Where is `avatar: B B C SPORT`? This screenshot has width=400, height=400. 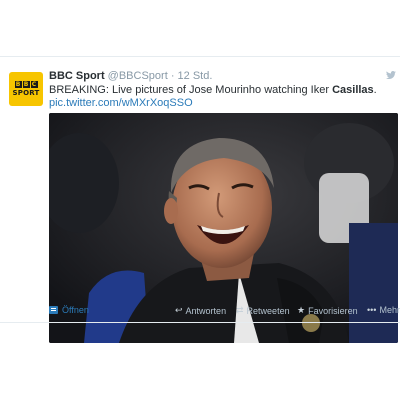
avatar: B B C SPORT is located at coordinates (26, 89).